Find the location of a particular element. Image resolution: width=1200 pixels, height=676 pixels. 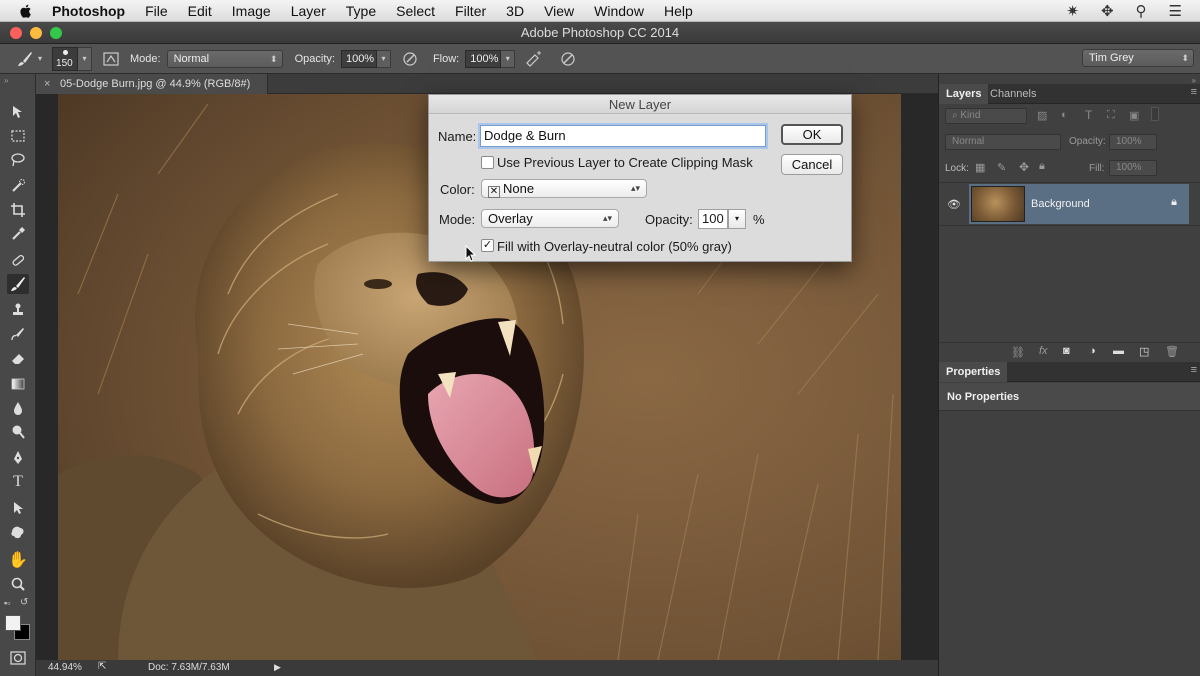

healing-brush-tool-icon is located at coordinates (18, 260).